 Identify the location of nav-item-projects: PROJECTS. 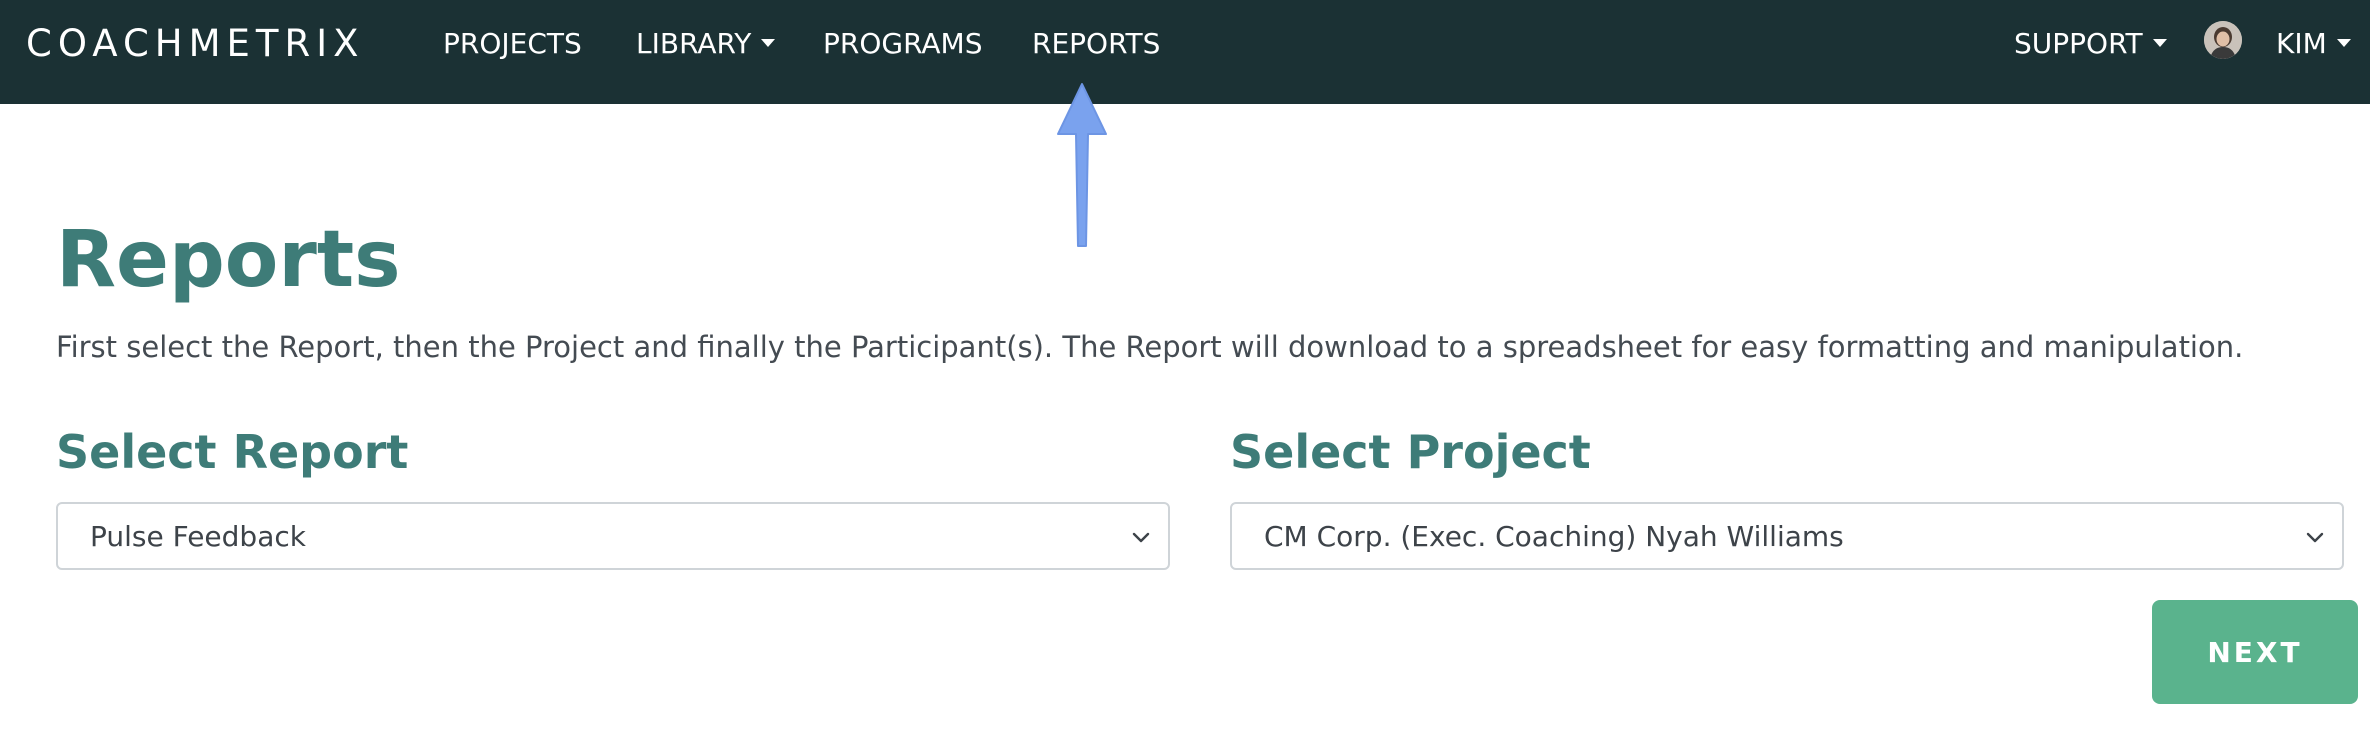
(512, 44).